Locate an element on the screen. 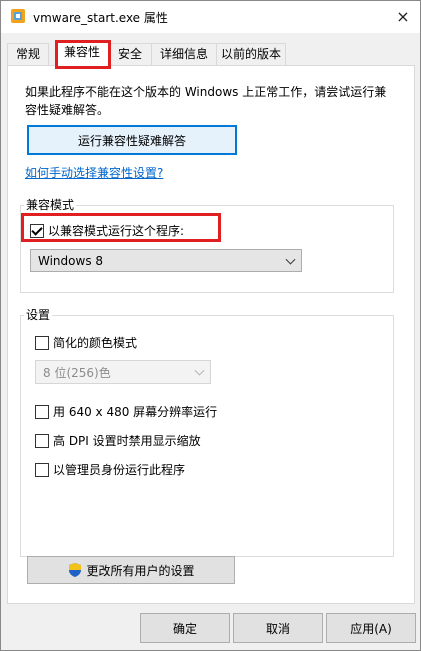  ok-button: 确定 is located at coordinates (185, 628).